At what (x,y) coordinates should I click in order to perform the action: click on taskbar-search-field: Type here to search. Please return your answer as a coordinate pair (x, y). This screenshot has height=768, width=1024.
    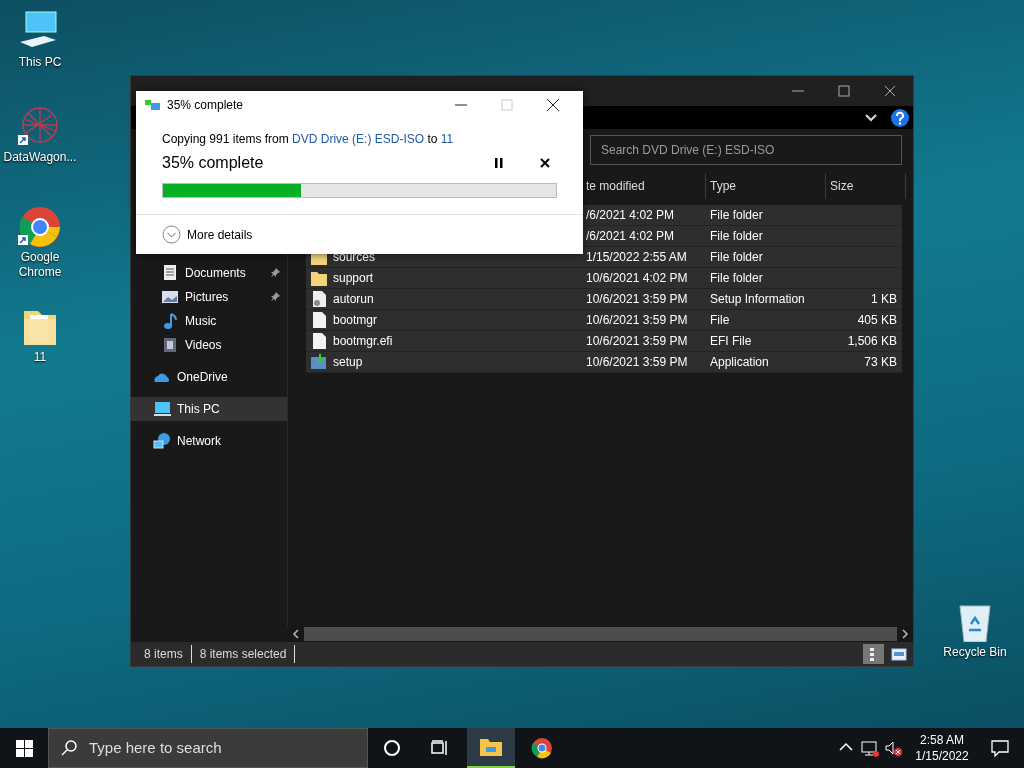
    Looking at the image, I should click on (217, 748).